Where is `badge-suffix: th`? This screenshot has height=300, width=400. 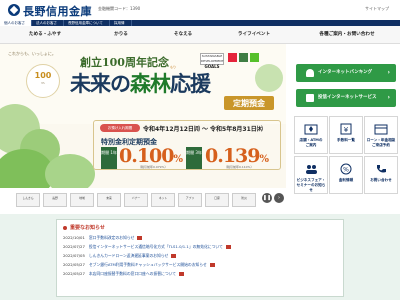
badge-suffix: th is located at coordinates (43, 83).